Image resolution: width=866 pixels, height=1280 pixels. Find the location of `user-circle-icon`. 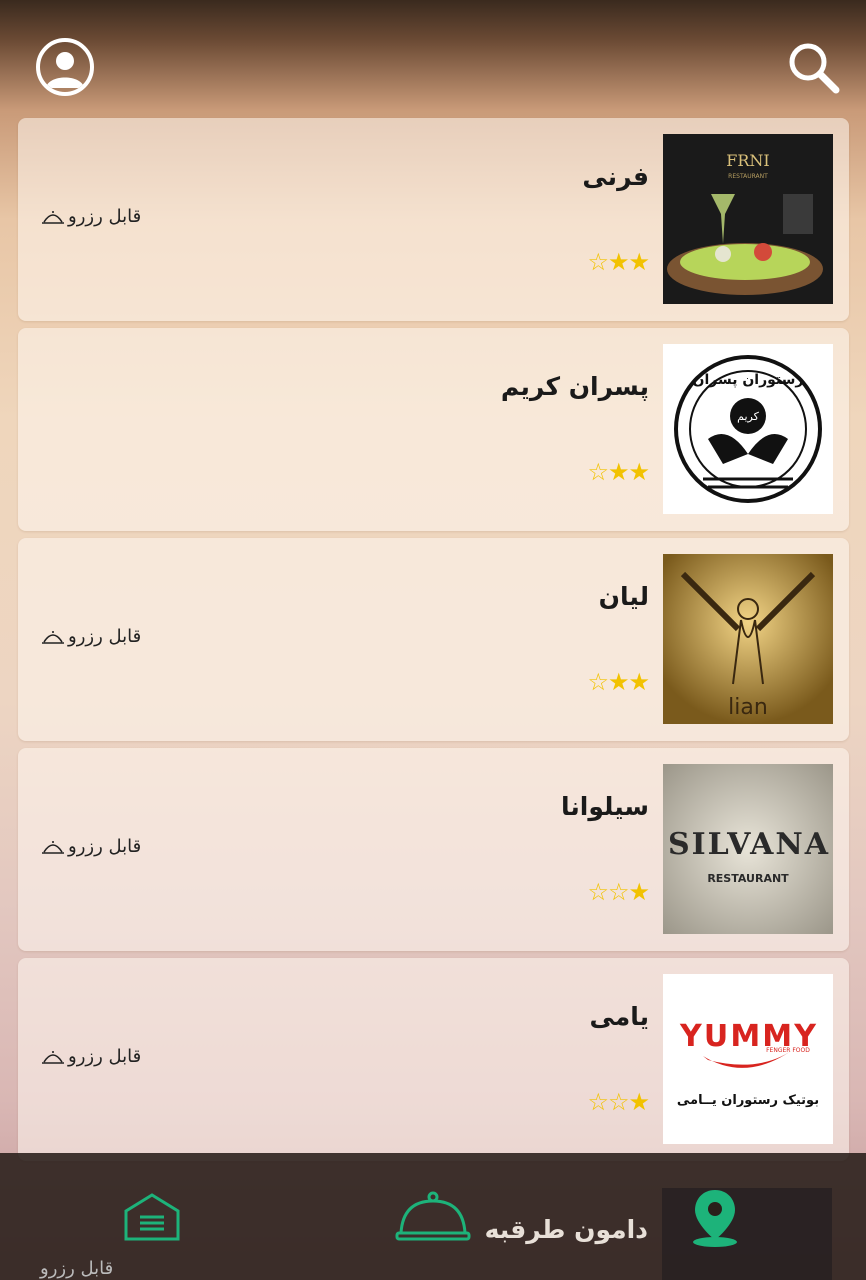

user-circle-icon is located at coordinates (65, 67).